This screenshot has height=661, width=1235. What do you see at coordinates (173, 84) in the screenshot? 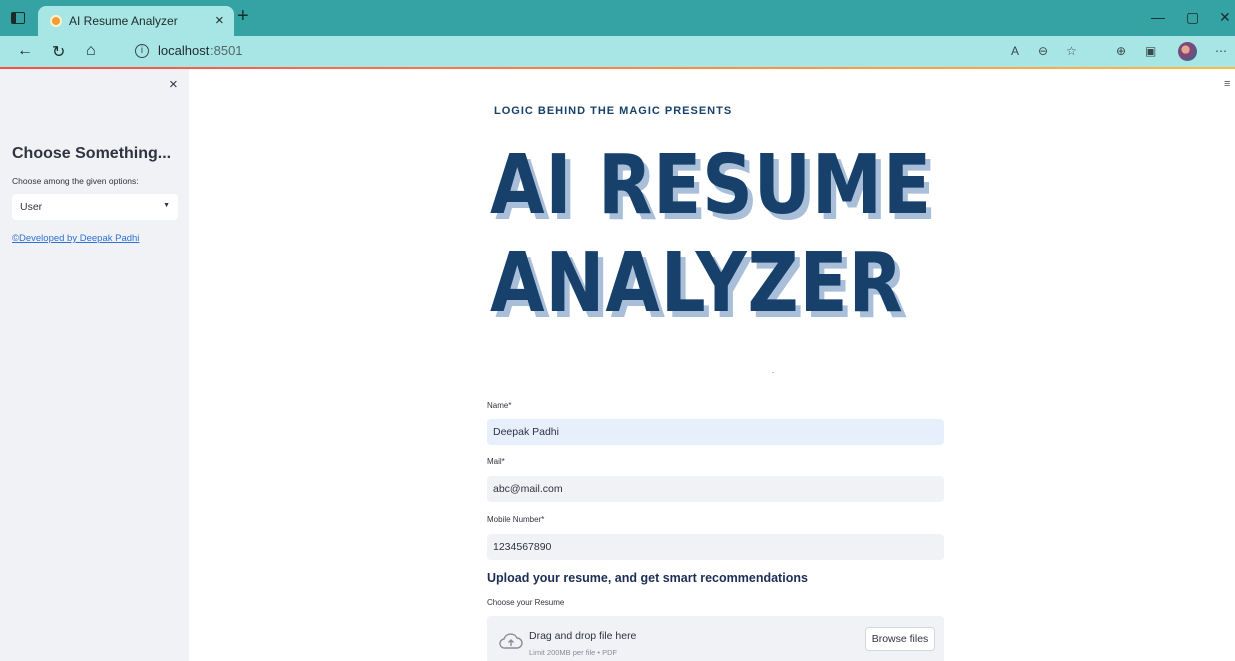
I see `sidebar-close-icon: ×` at bounding box center [173, 84].